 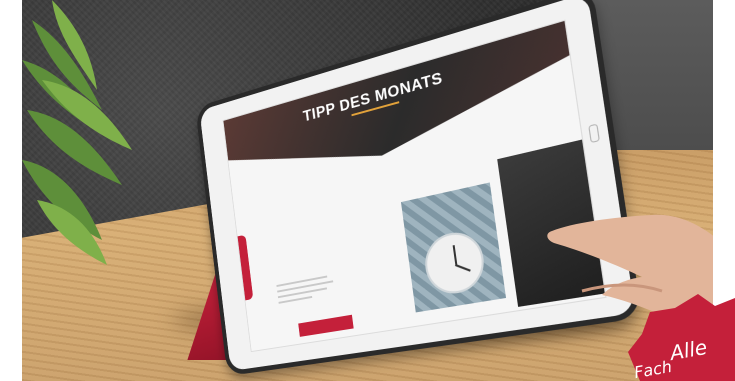 I want to click on screen-card-clock, so click(x=453, y=247).